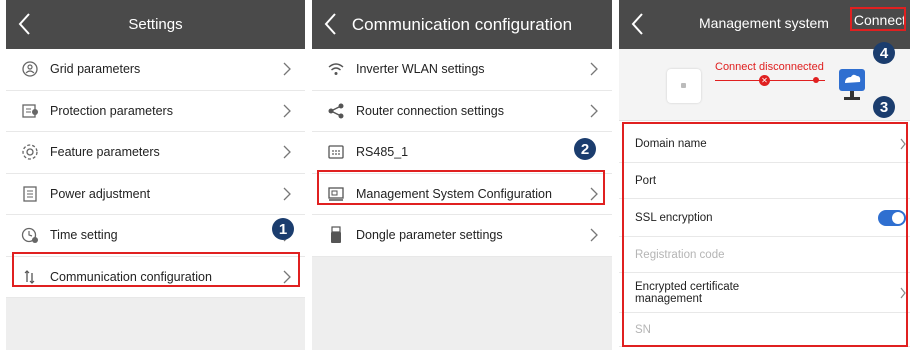 This screenshot has height=350, width=910. I want to click on comm-item-rs485: RS485_1, so click(462, 153).